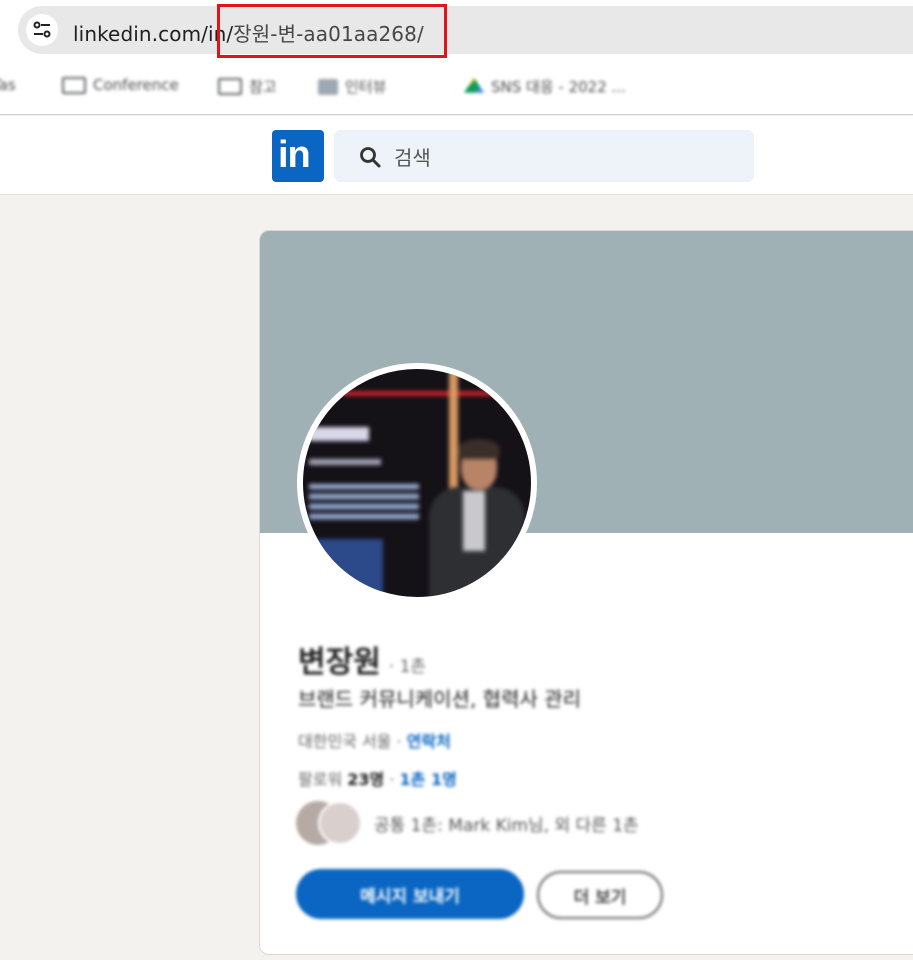 The width and height of the screenshot is (913, 960). I want to click on linkedin-nav: in 검색, so click(456, 155).